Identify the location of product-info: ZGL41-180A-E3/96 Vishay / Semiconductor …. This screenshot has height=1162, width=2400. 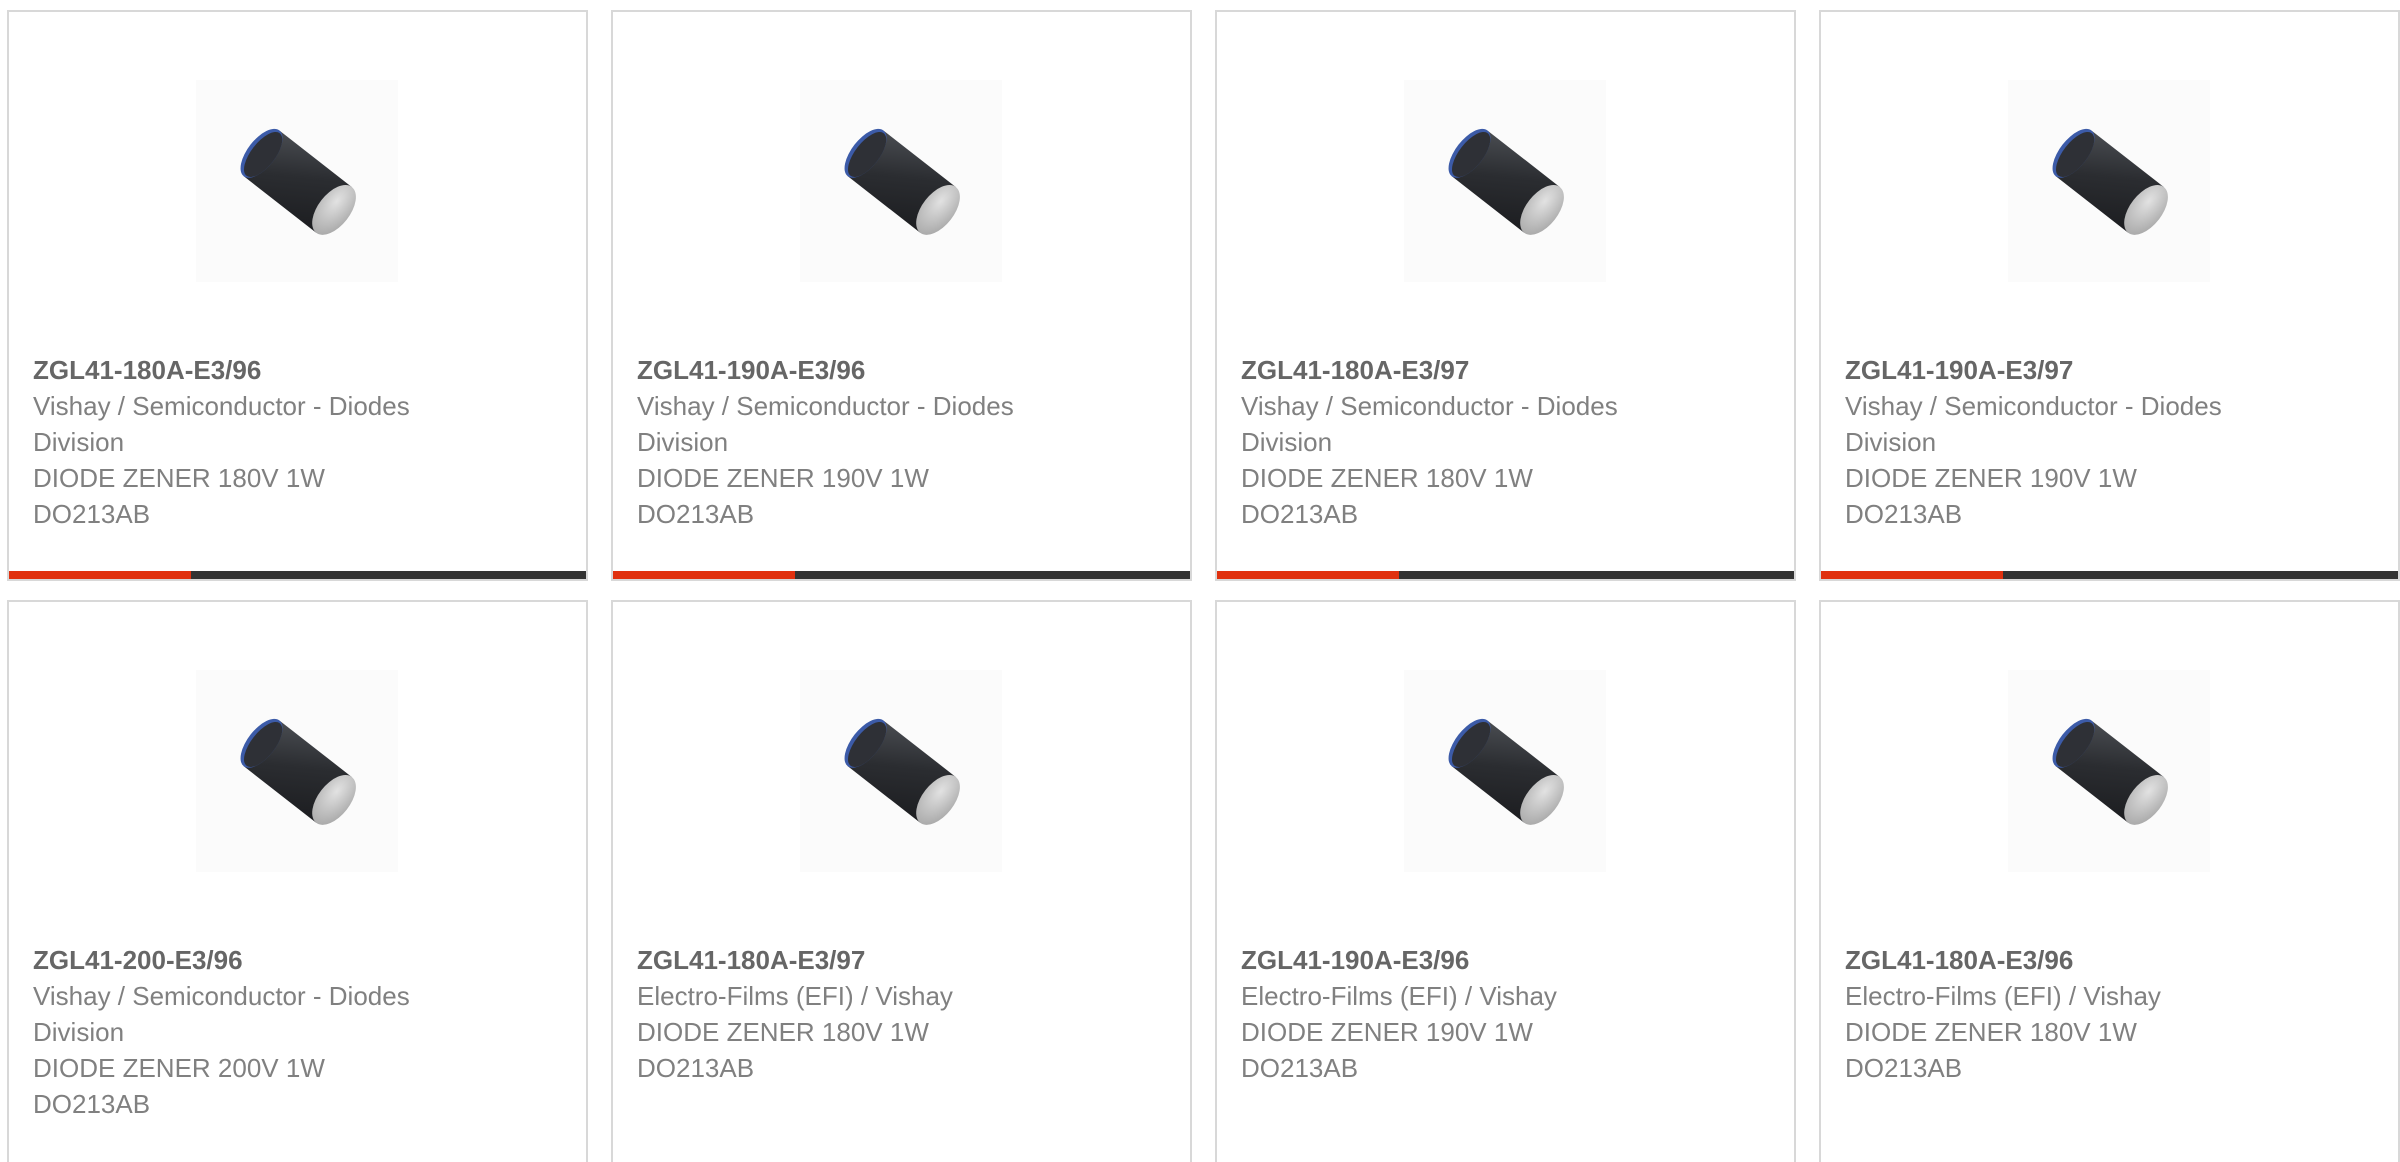
(283, 442).